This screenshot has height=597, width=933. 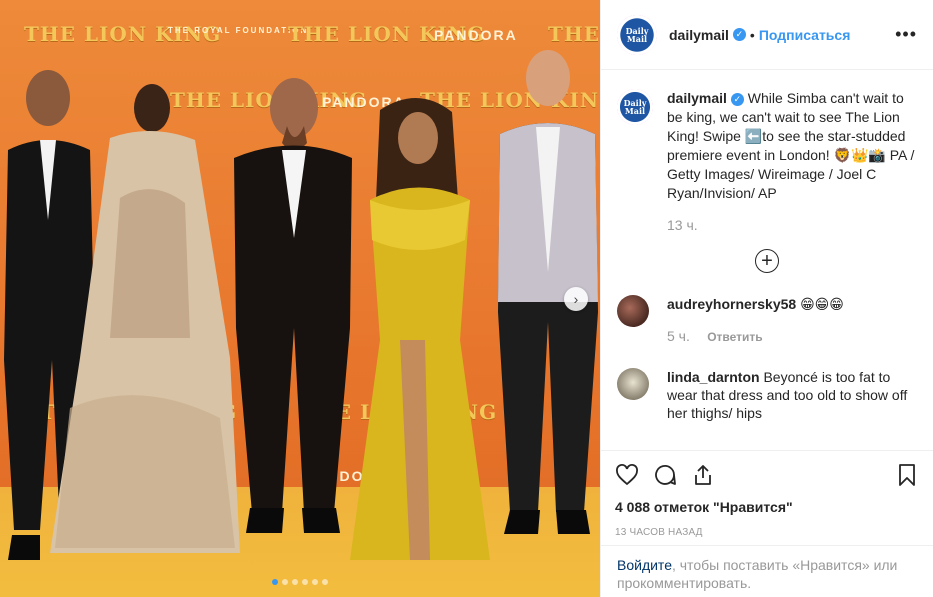 What do you see at coordinates (792, 225) in the screenshot?
I see `caption-timestamp: 13 ч.` at bounding box center [792, 225].